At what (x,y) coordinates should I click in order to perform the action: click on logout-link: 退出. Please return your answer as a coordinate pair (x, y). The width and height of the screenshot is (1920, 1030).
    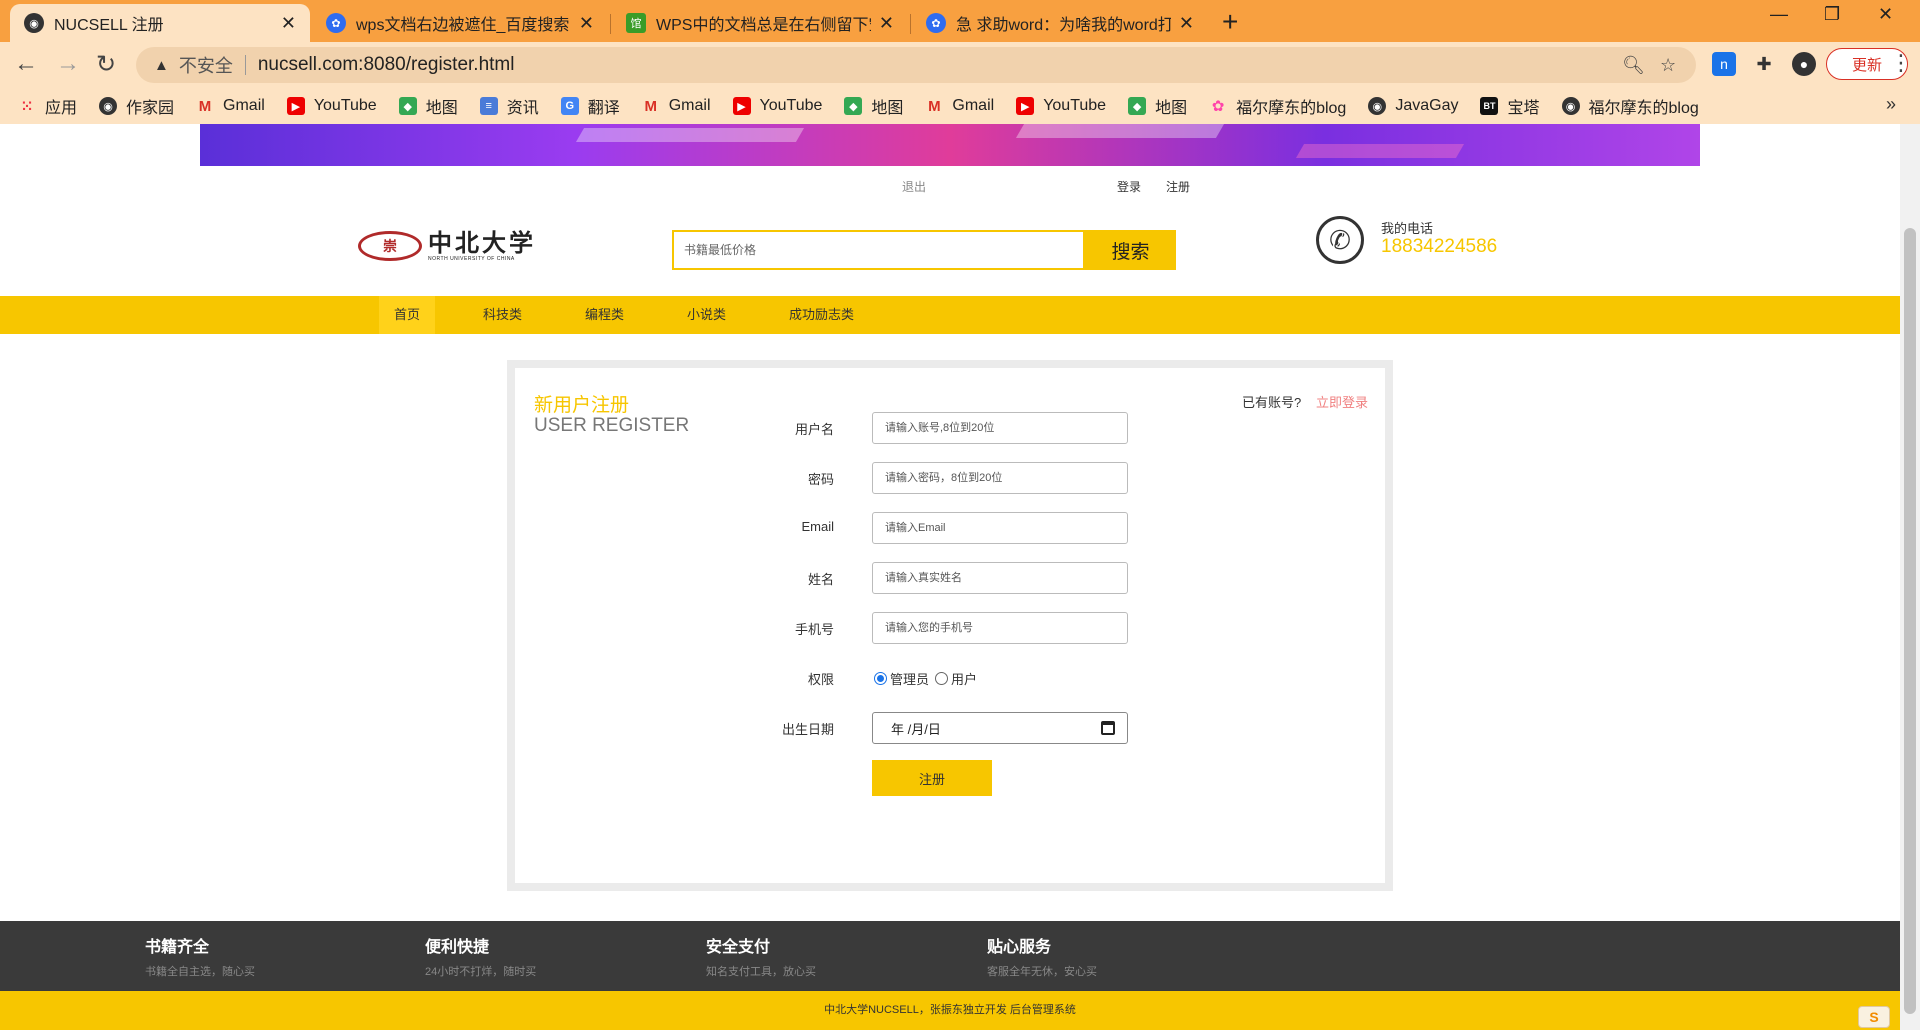
    Looking at the image, I should click on (914, 186).